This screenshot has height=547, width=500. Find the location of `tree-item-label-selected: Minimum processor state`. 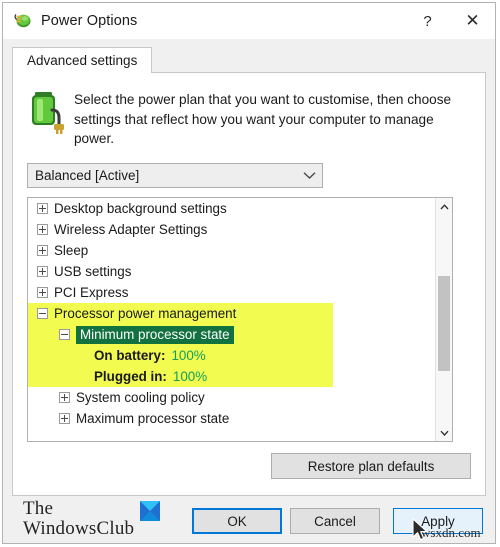

tree-item-label-selected: Minimum processor state is located at coordinates (155, 334).